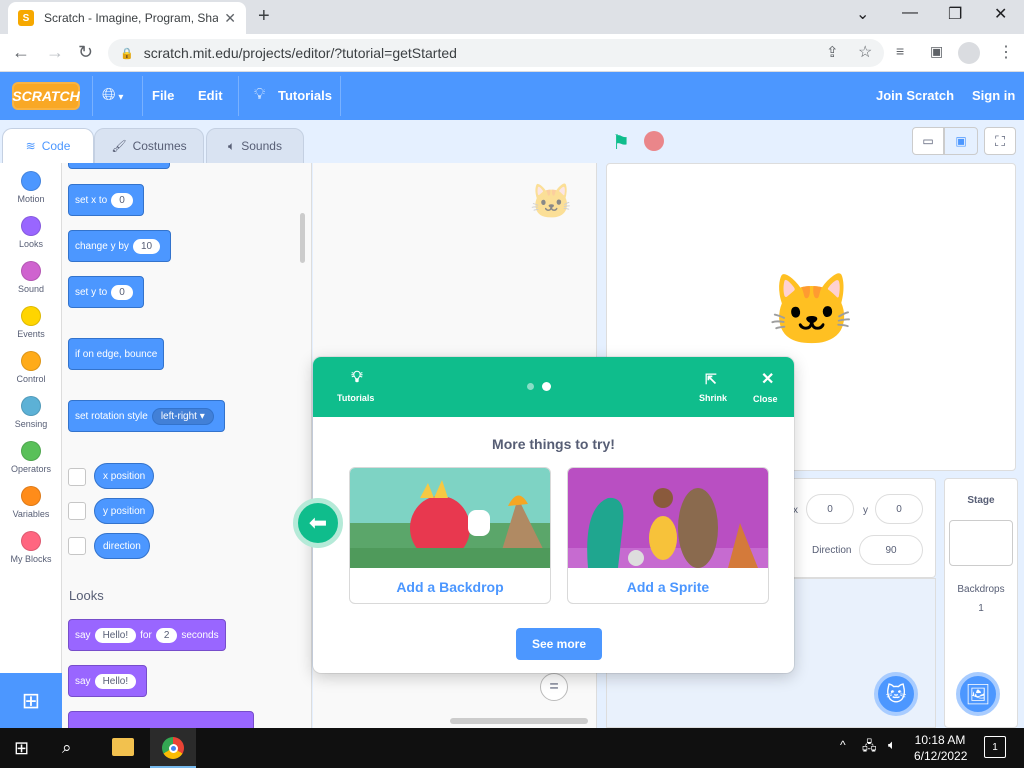 The image size is (1024, 768). What do you see at coordinates (21, 52) in the screenshot?
I see `back-arrow-icon: ←` at bounding box center [21, 52].